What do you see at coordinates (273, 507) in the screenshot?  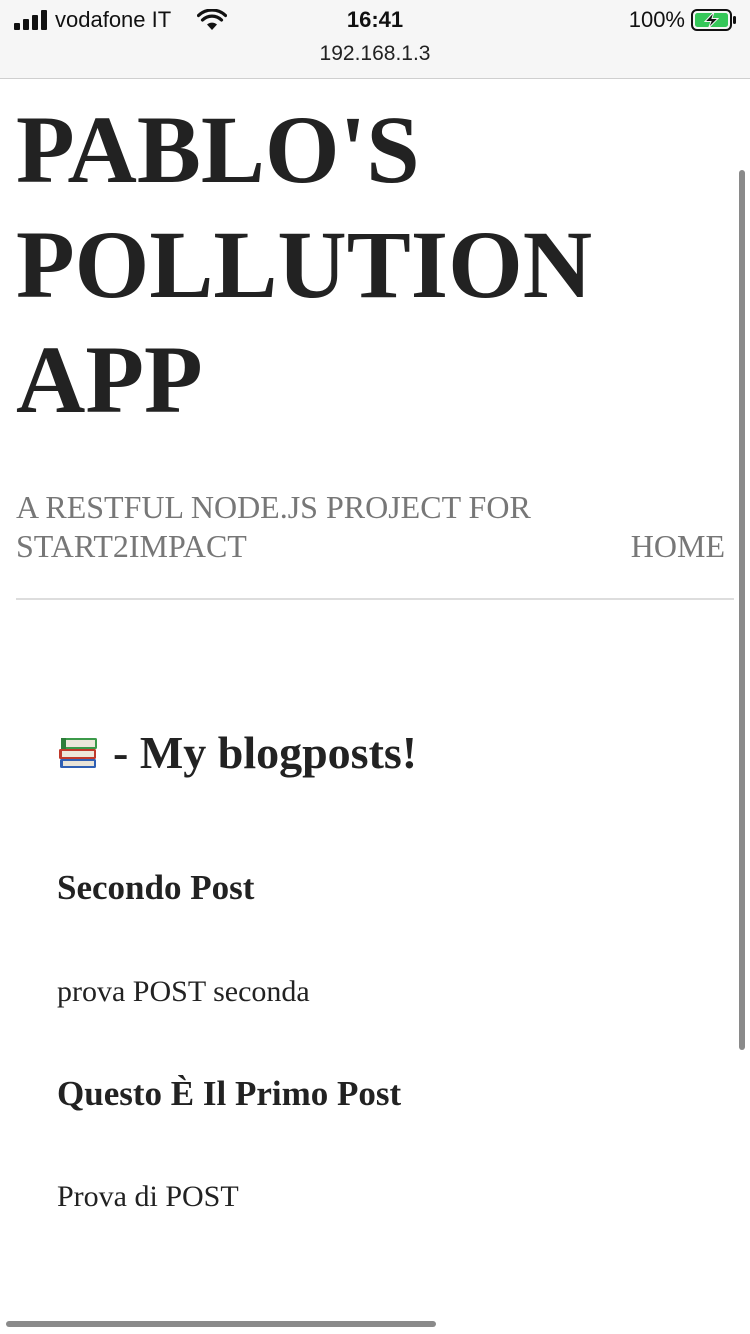 I see `tagline-line: A RESTFUL NODE.JS PROJECT FOR` at bounding box center [273, 507].